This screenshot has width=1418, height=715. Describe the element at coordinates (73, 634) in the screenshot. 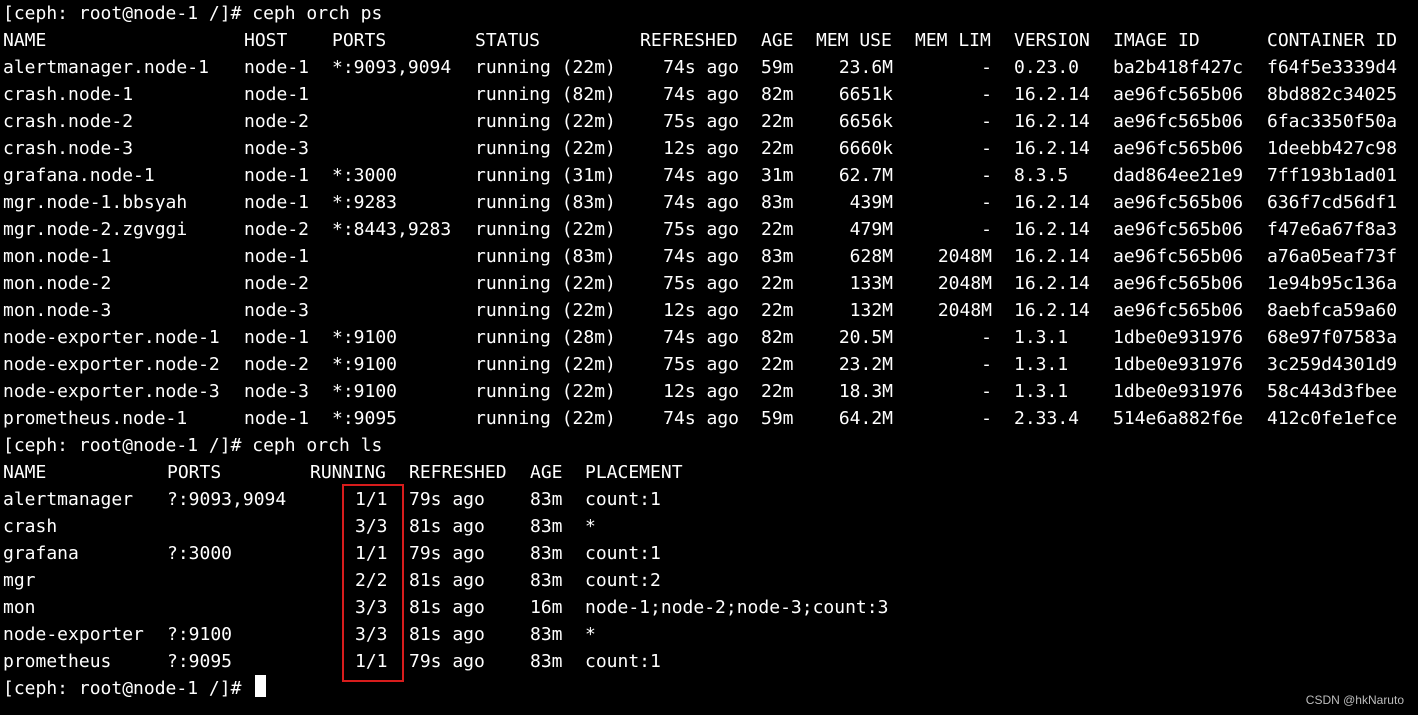

I see `ls-cell-name: node-exporter` at that location.